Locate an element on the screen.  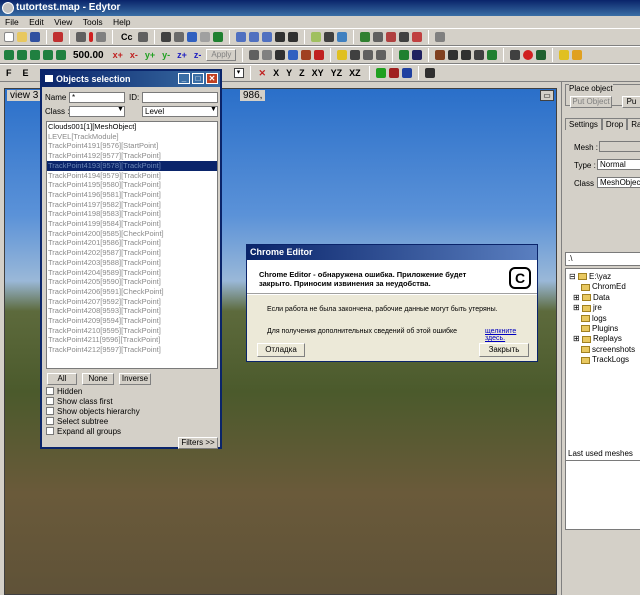
net-icon is located at coordinates (466, 55).